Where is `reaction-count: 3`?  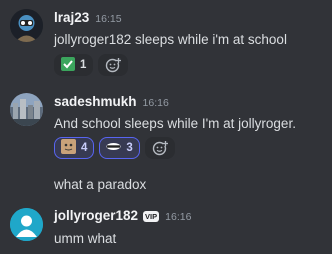
reaction-count: 3 is located at coordinates (129, 148).